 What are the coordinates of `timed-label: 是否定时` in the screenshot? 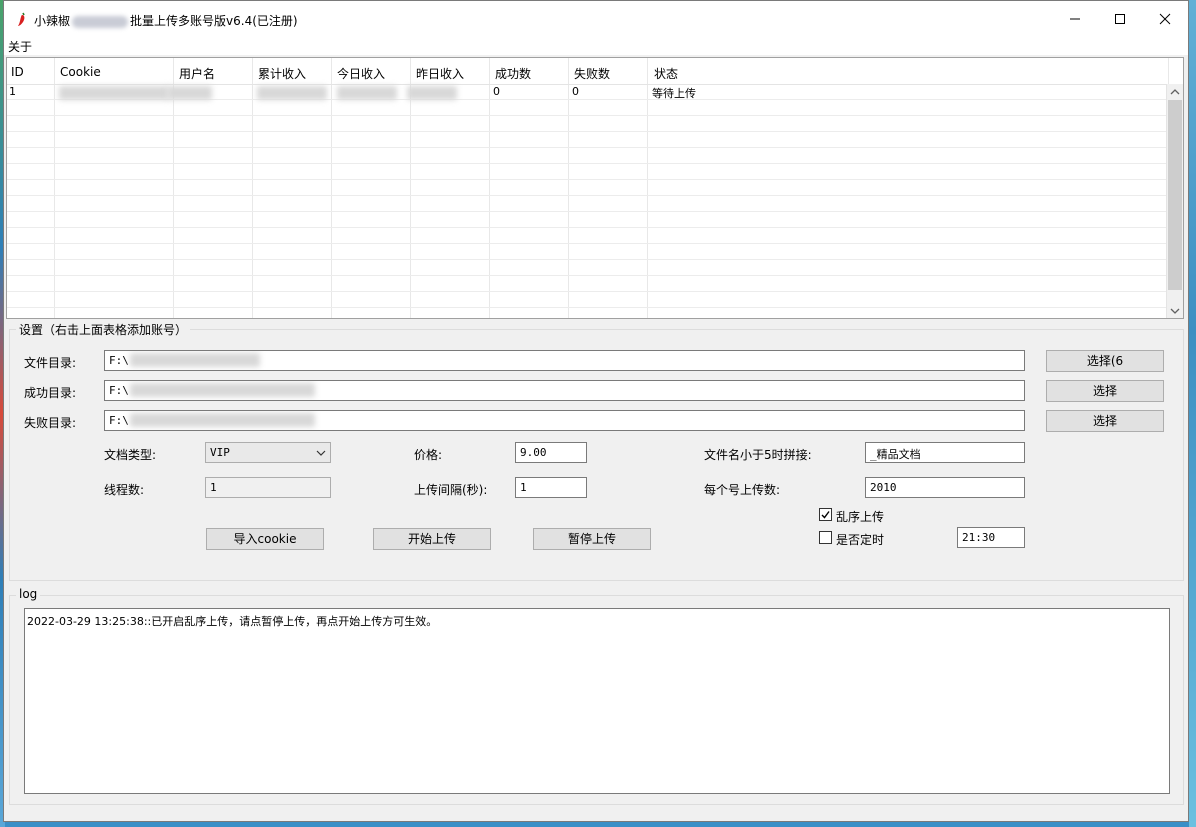 It's located at (860, 539).